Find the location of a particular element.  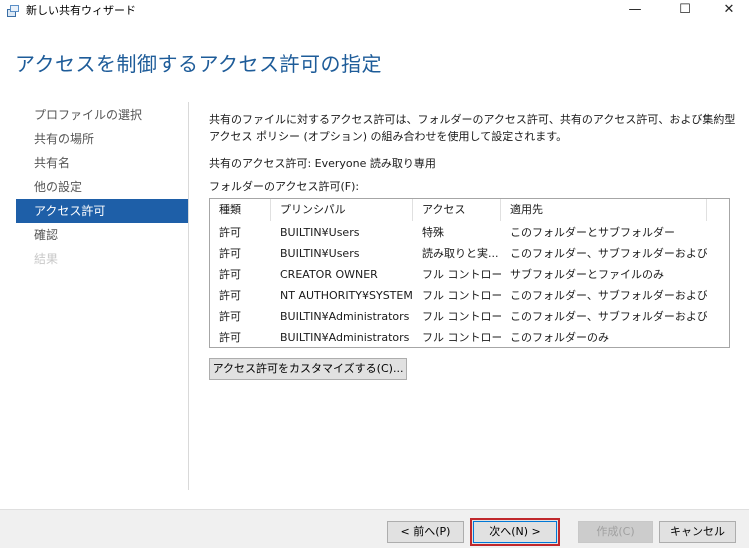

step-results: 結果 is located at coordinates (46, 259).